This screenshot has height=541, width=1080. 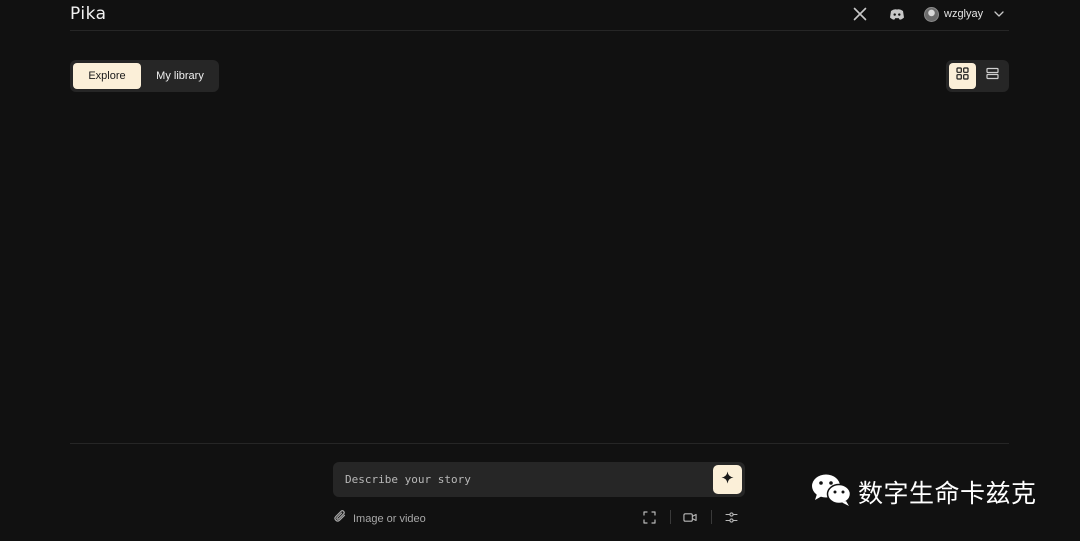 I want to click on grid-view-button, so click(x=962, y=76).